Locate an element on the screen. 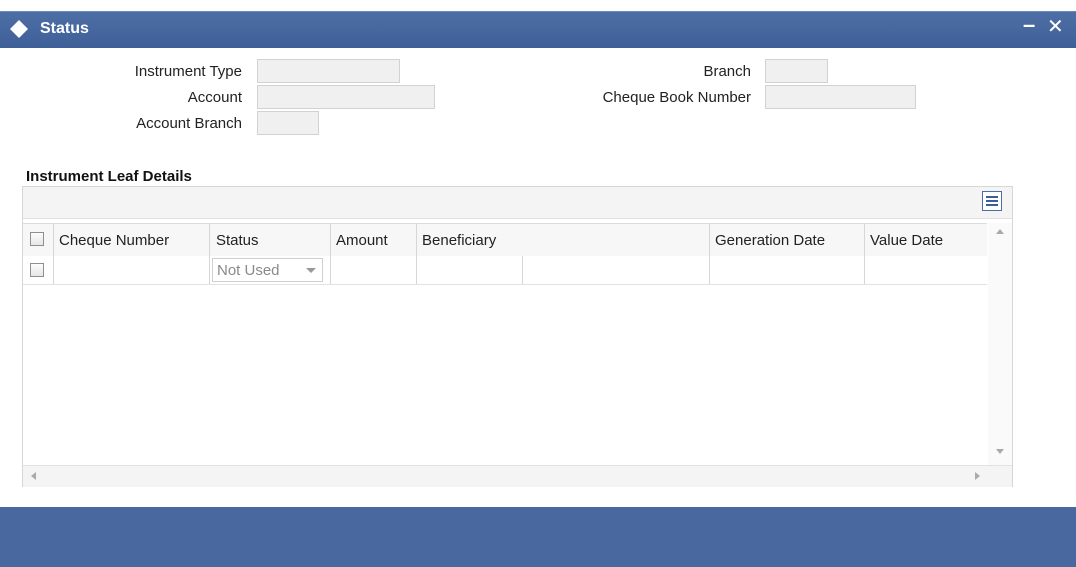  close-icon: ✕ is located at coordinates (1055, 26).